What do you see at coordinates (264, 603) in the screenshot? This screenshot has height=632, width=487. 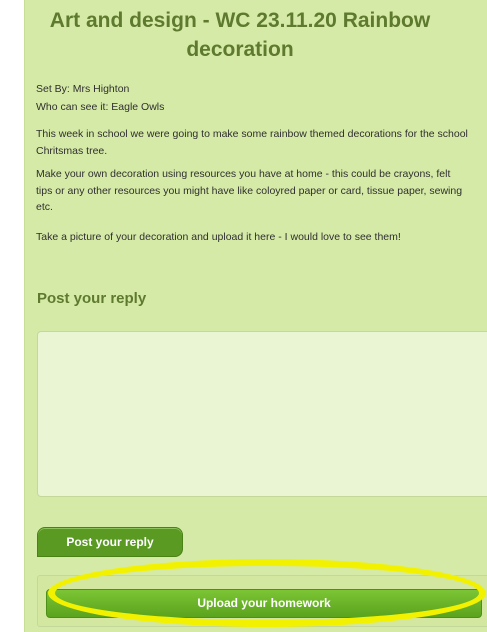 I see `upload-homework-button: Upload your homework` at bounding box center [264, 603].